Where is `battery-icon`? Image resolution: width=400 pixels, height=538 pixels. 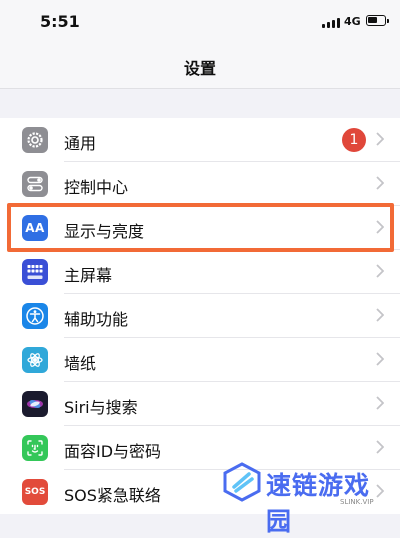 battery-icon is located at coordinates (377, 20).